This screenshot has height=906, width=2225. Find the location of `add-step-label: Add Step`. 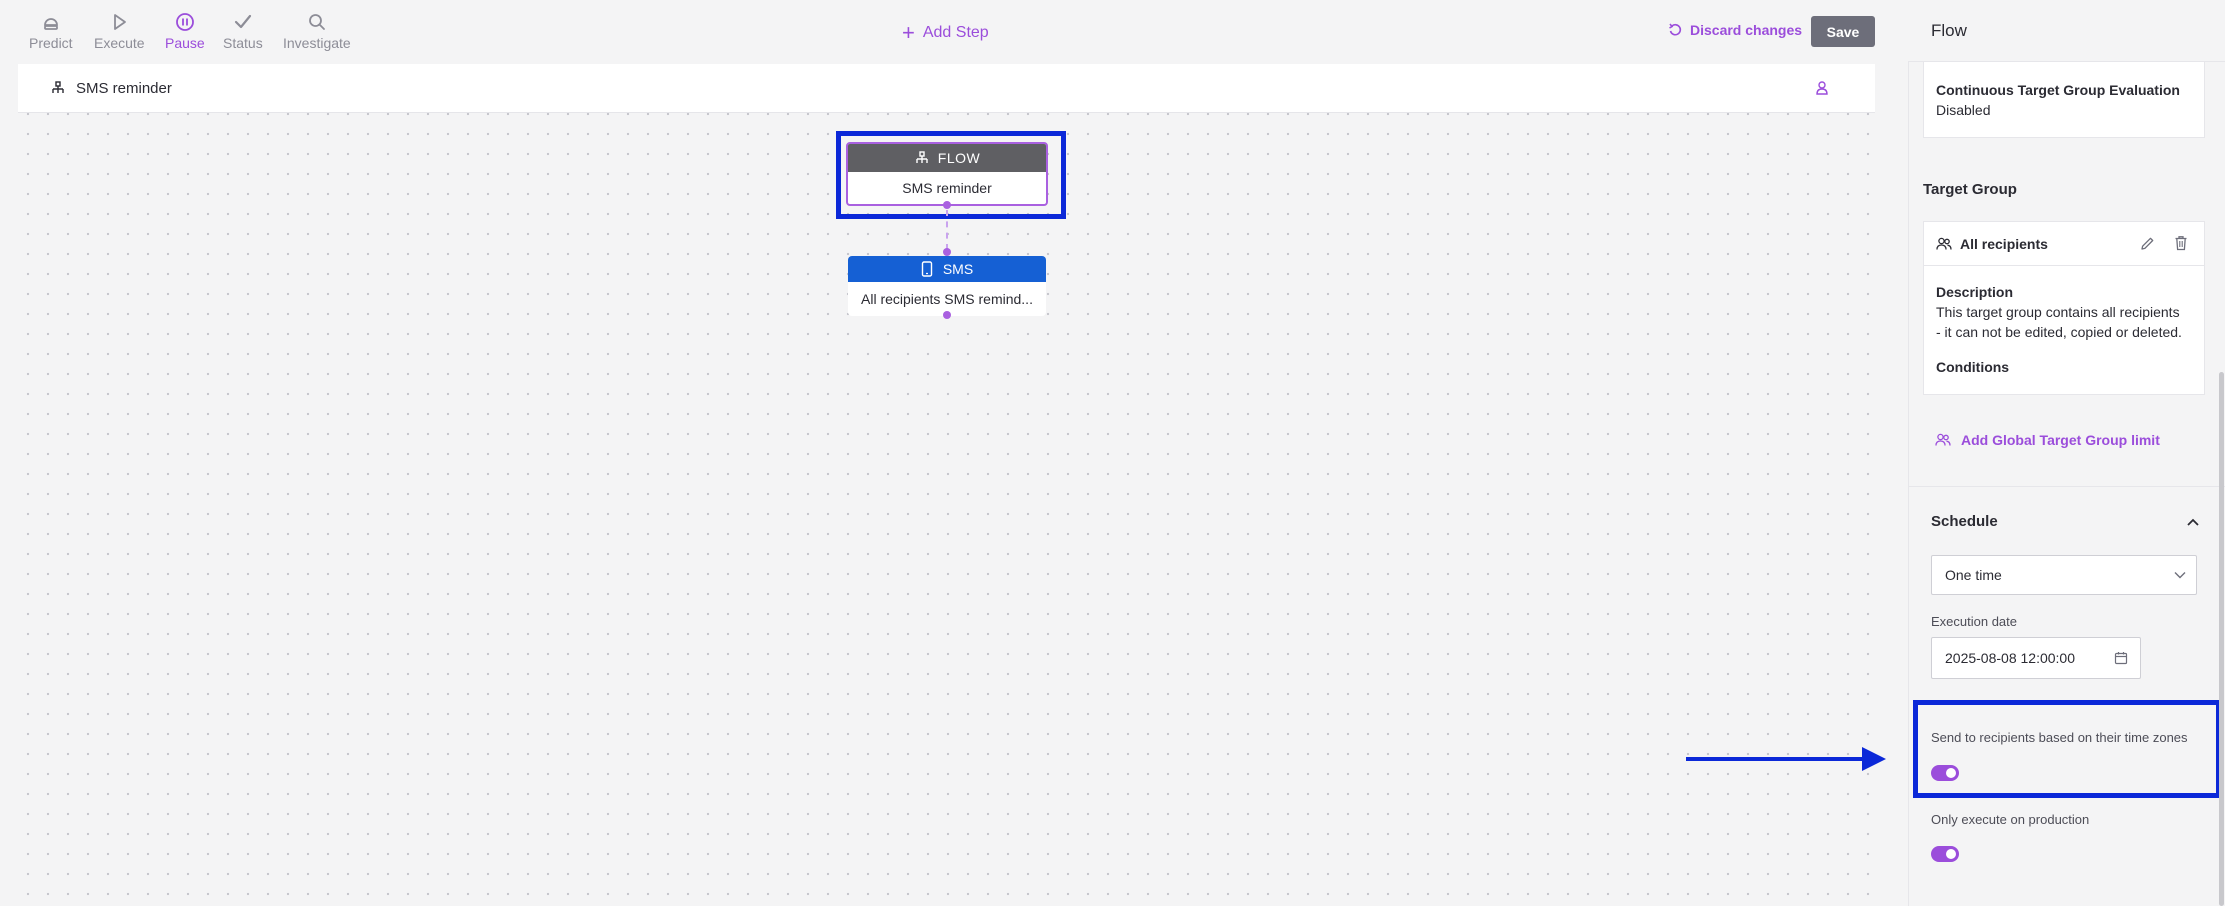

add-step-label: Add Step is located at coordinates (955, 32).